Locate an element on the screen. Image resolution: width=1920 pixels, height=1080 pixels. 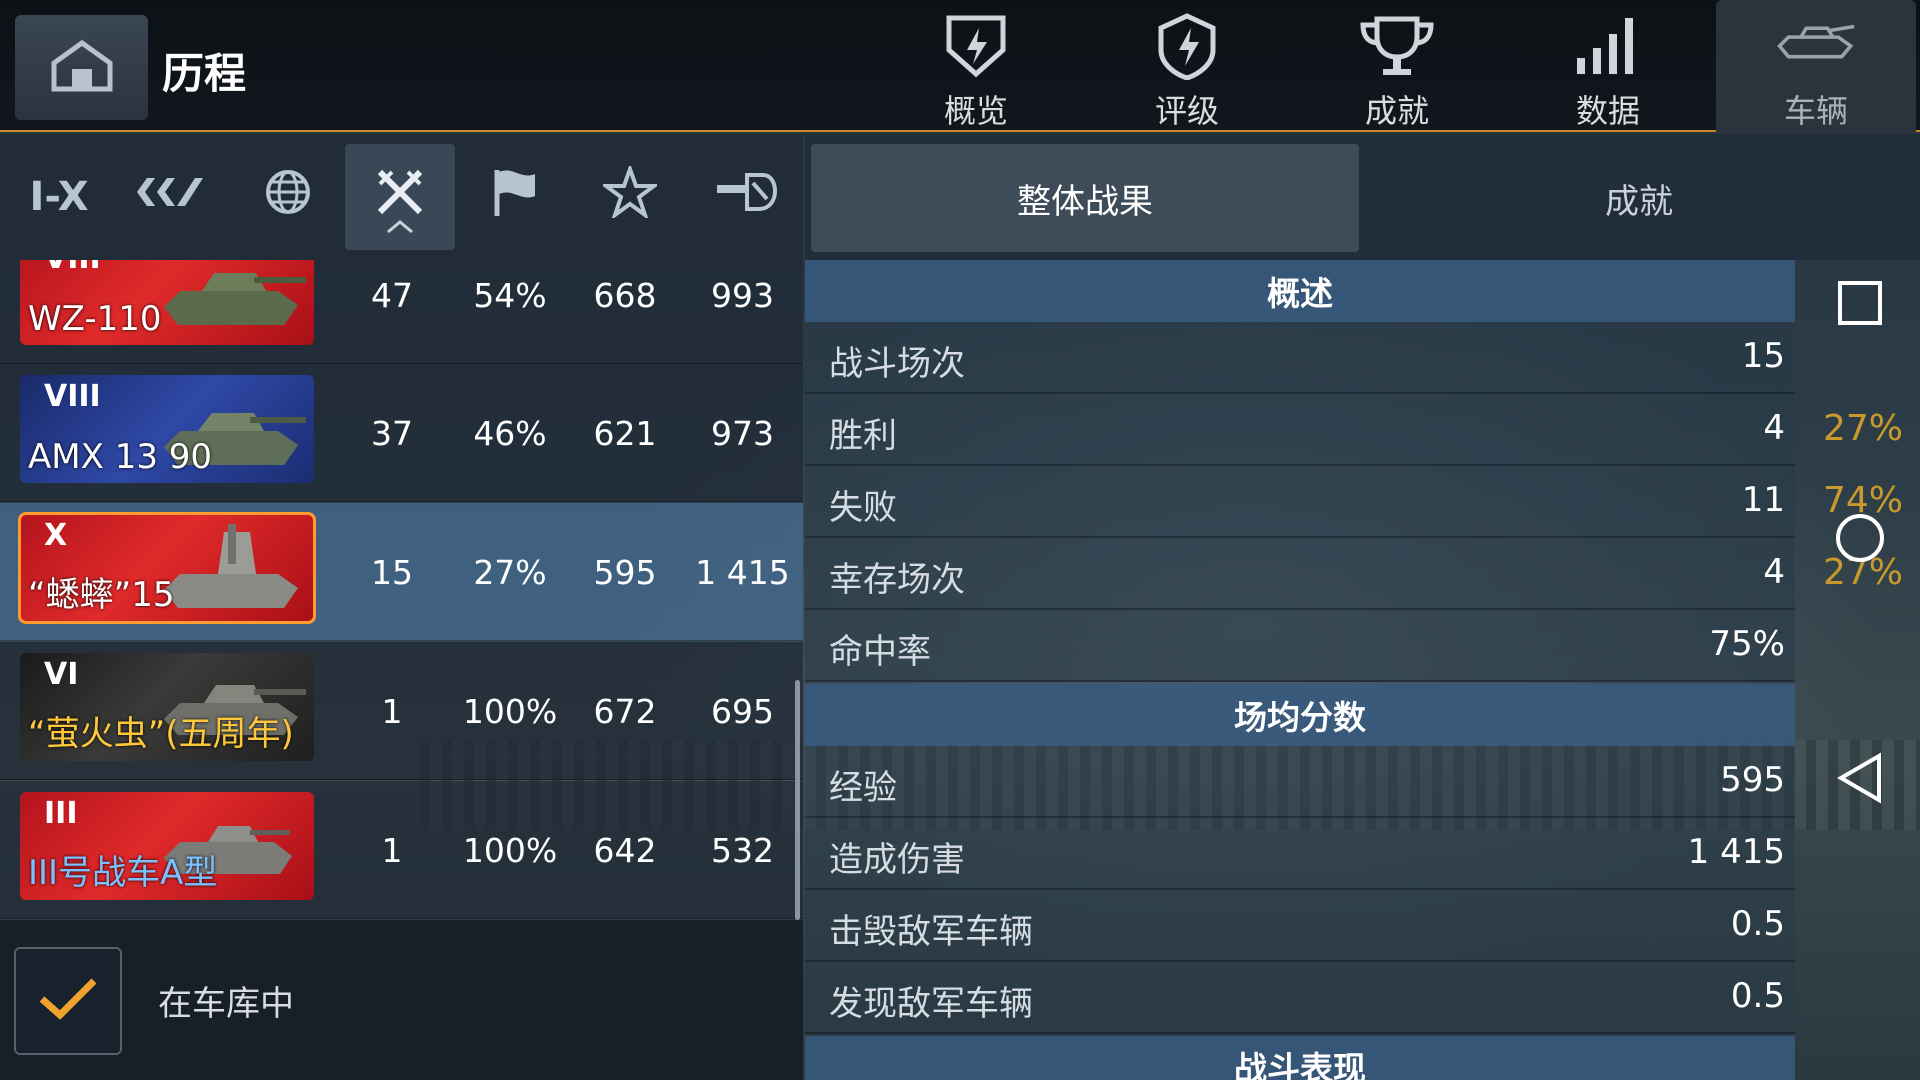
vehicle-winrate: 27% is located at coordinates (510, 572).